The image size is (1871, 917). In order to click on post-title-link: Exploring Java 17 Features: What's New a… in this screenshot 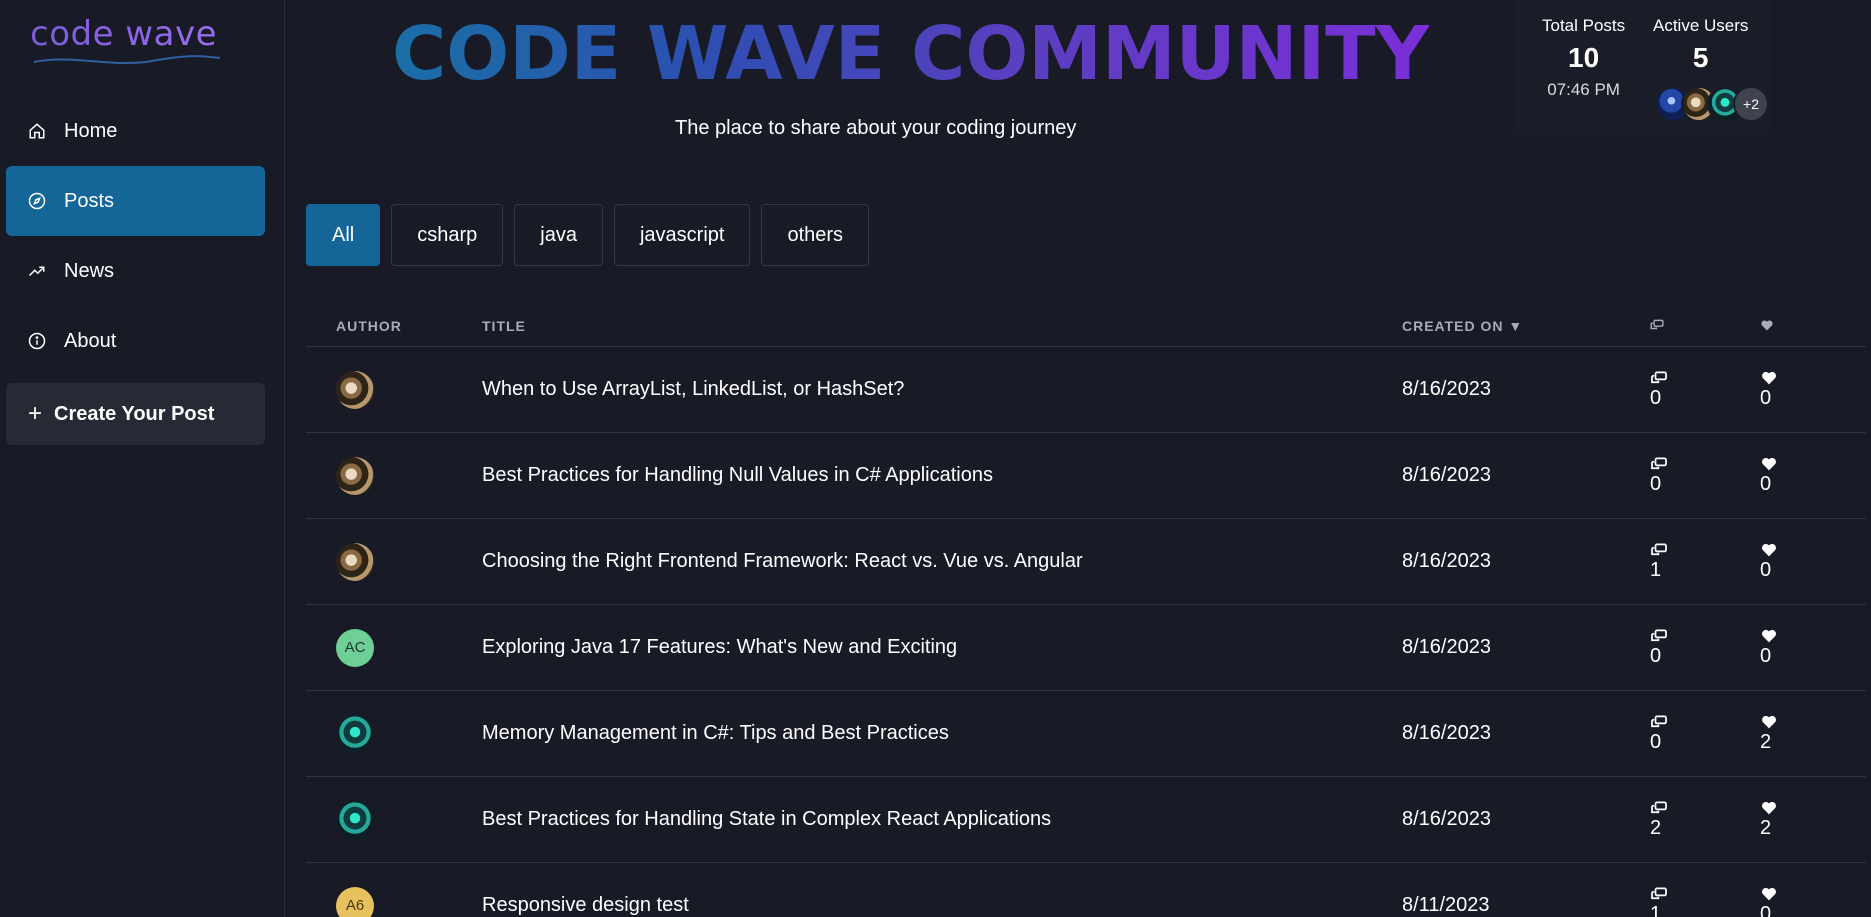, I will do `click(942, 647)`.